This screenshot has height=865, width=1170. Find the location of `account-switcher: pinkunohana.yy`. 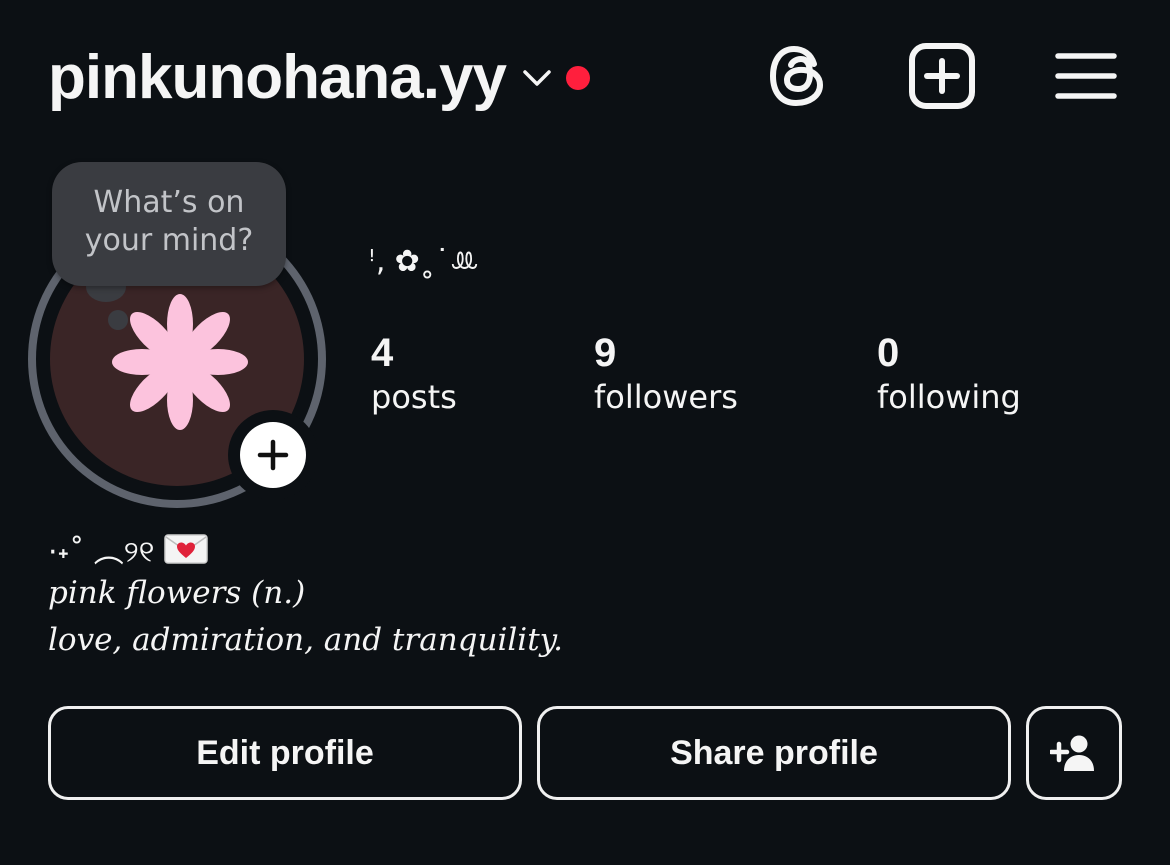

account-switcher: pinkunohana.yy is located at coordinates (319, 78).